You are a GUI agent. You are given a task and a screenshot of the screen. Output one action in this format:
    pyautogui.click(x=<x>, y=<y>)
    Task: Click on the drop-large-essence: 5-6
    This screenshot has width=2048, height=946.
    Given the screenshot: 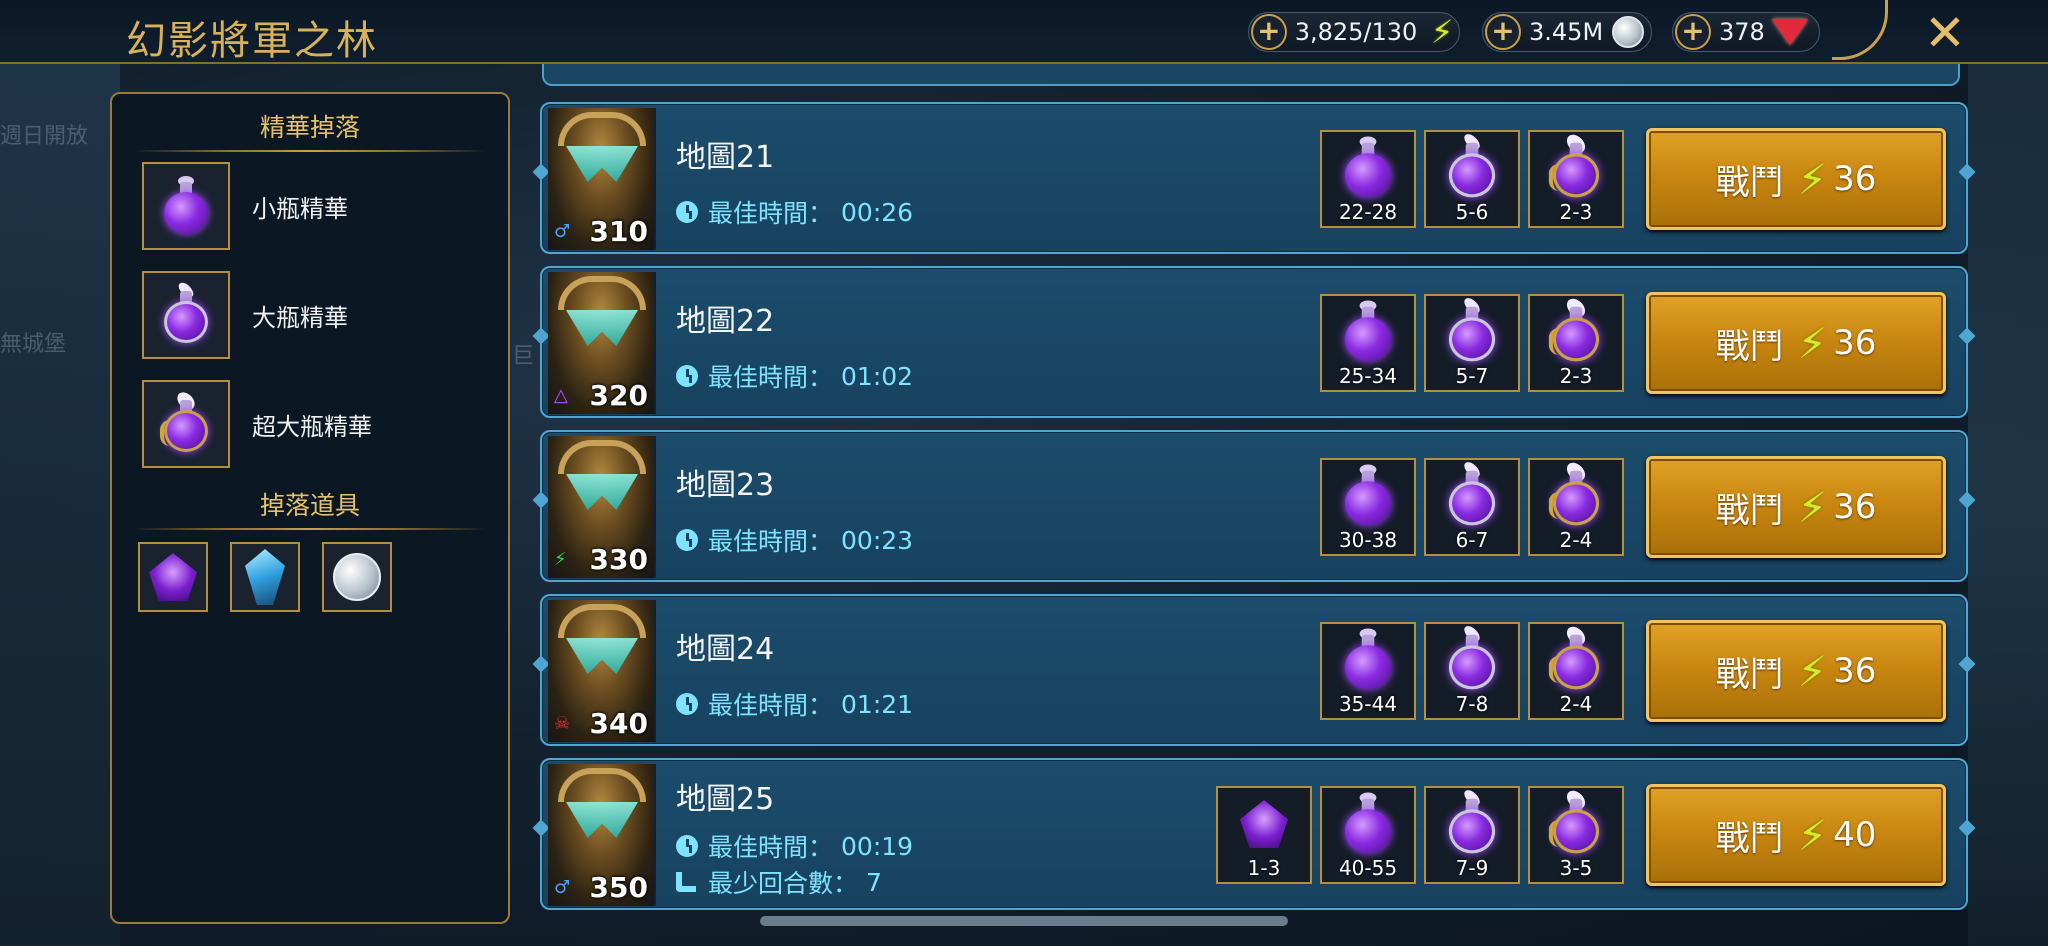 What is the action you would take?
    pyautogui.click(x=1472, y=179)
    